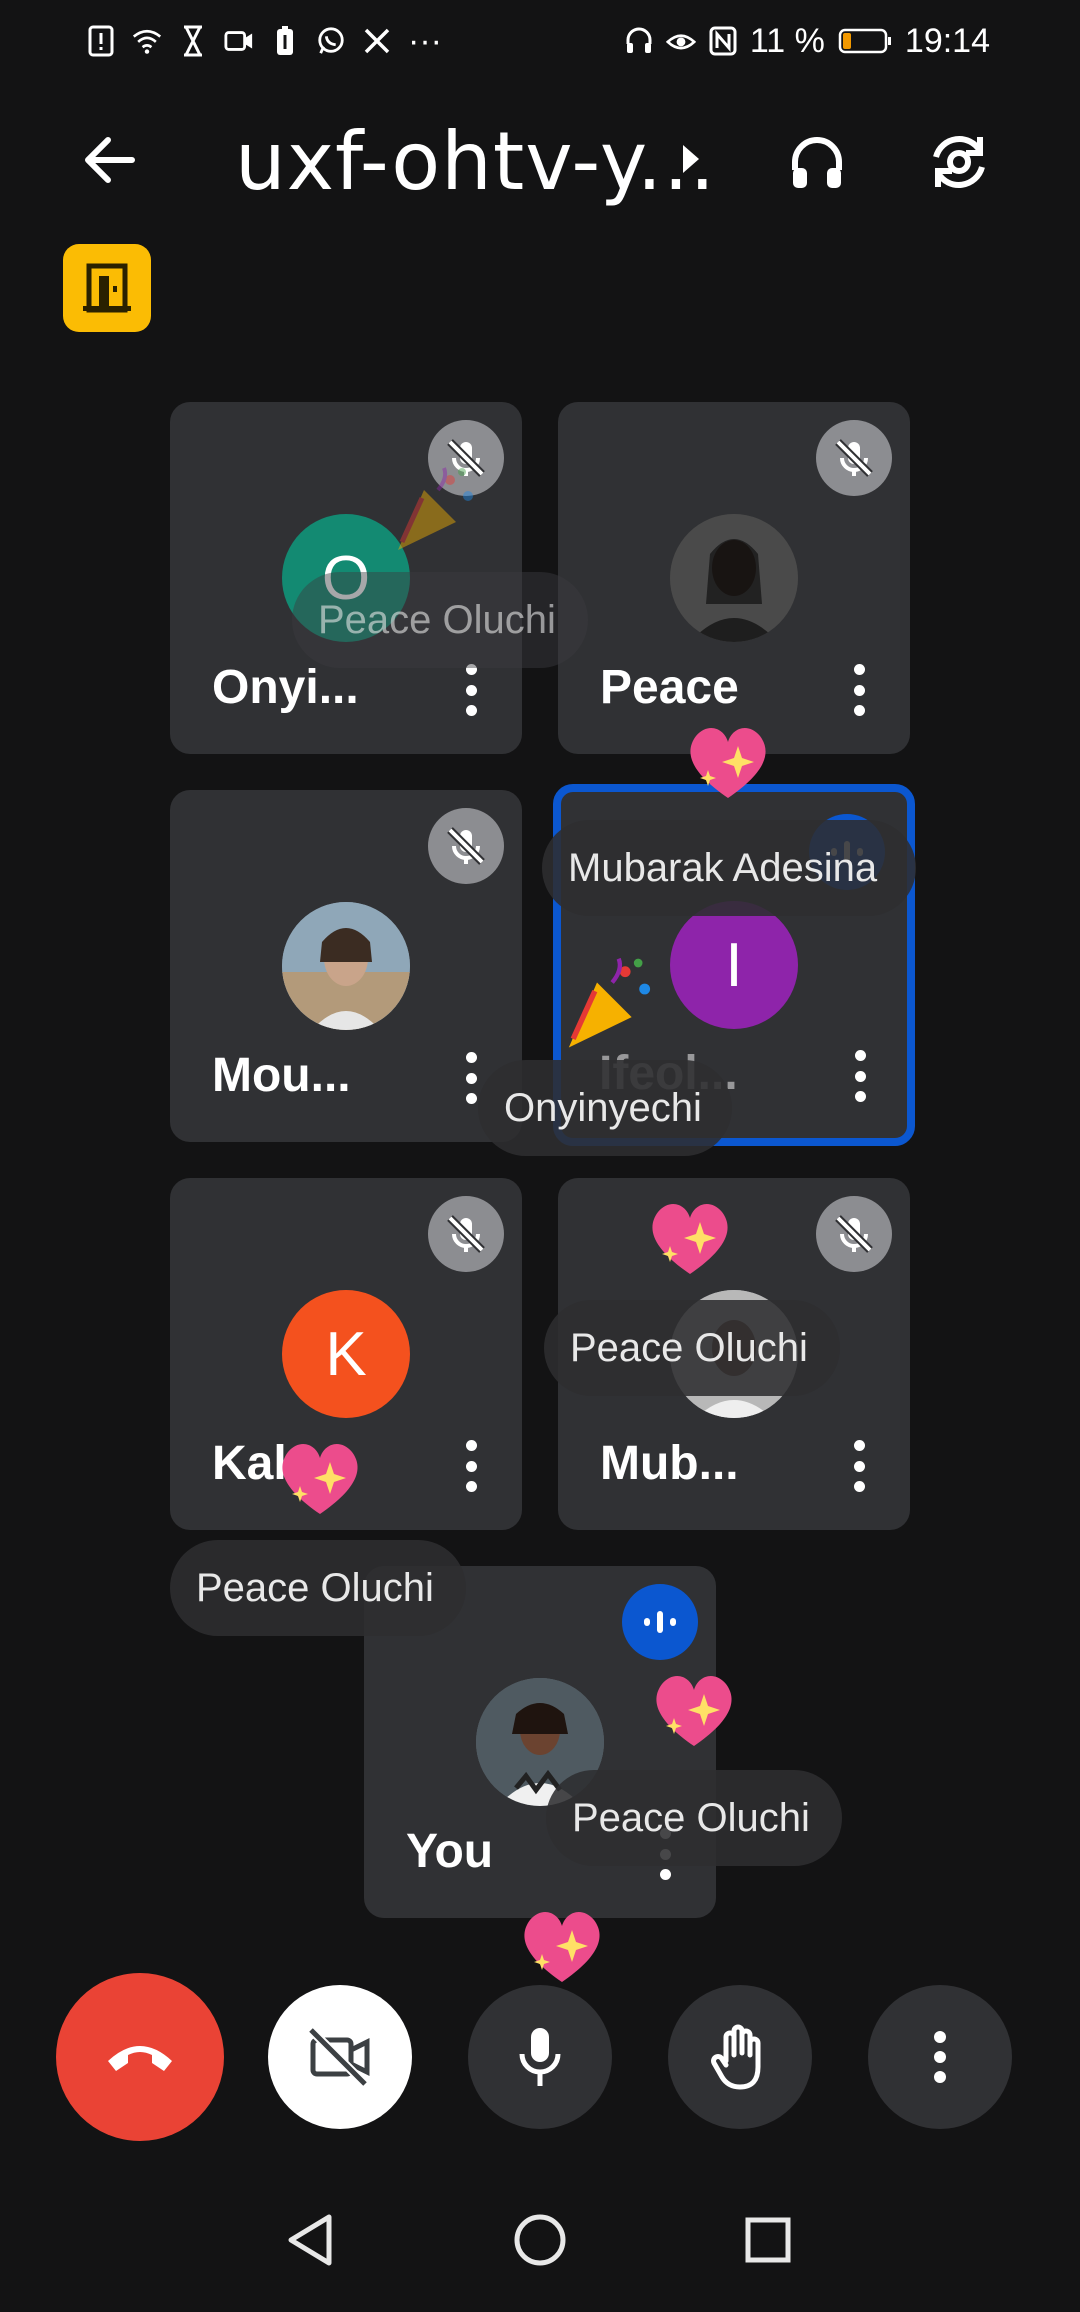  I want to click on camera-switch-icon, so click(959, 162).